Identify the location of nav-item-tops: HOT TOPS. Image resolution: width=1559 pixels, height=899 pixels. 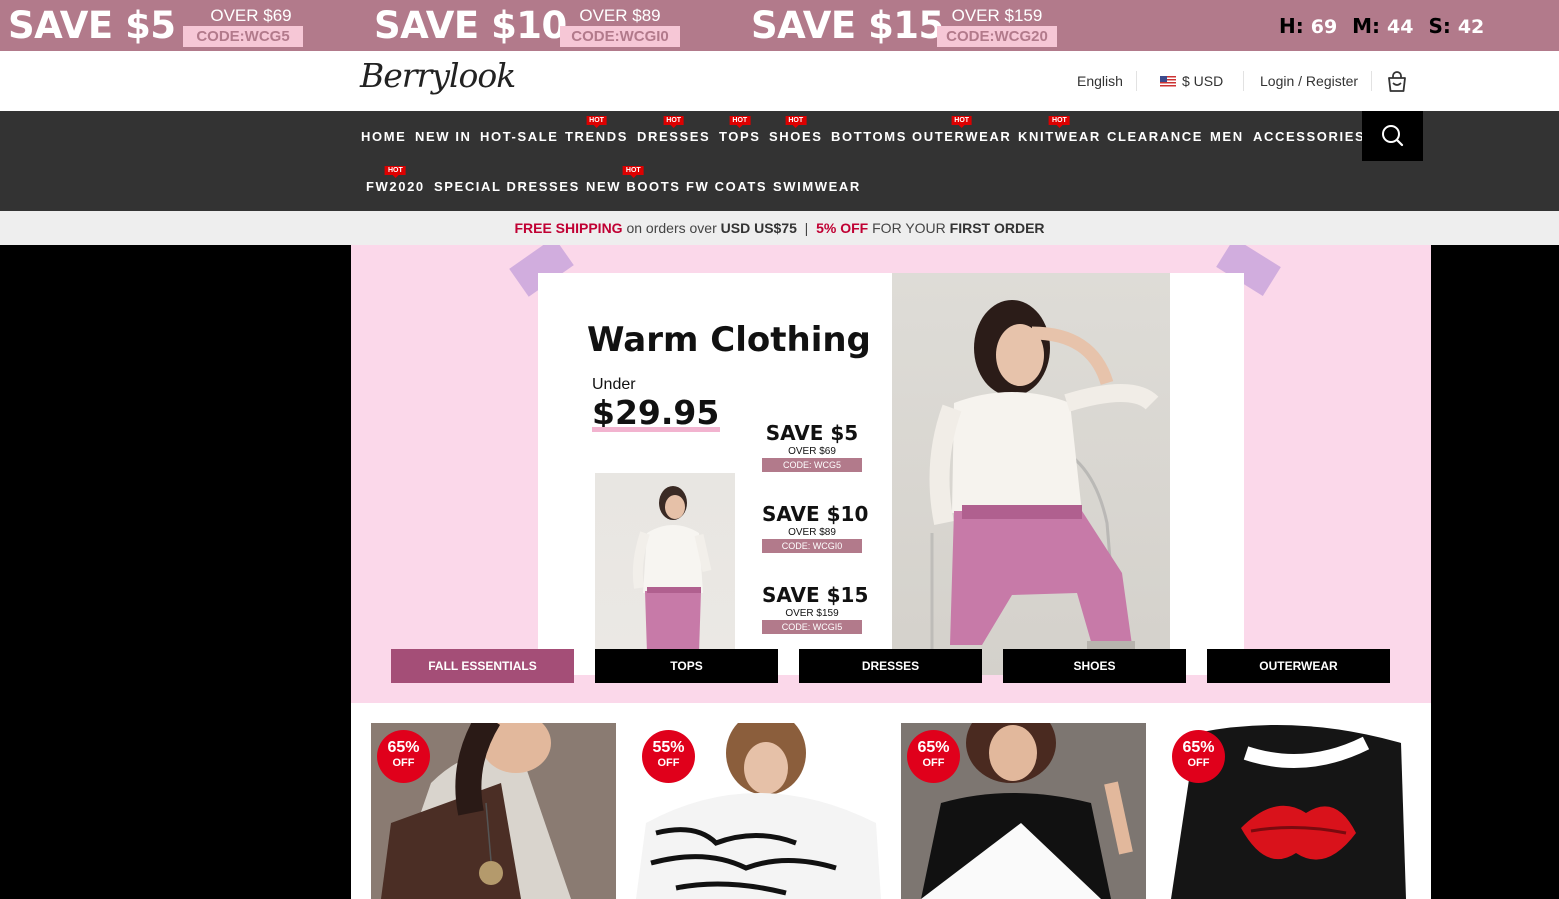
(740, 130).